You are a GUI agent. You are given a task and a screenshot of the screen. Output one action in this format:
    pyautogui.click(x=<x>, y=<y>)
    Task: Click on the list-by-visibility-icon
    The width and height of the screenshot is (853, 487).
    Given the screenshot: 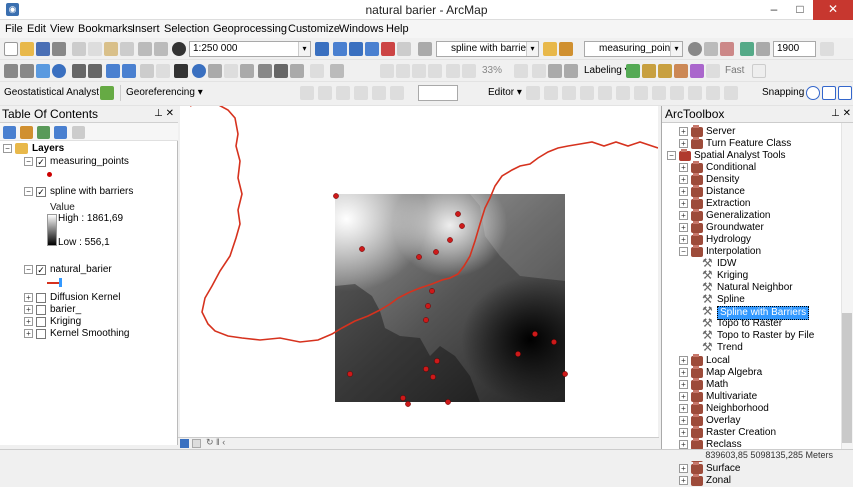 What is the action you would take?
    pyautogui.click(x=43, y=132)
    